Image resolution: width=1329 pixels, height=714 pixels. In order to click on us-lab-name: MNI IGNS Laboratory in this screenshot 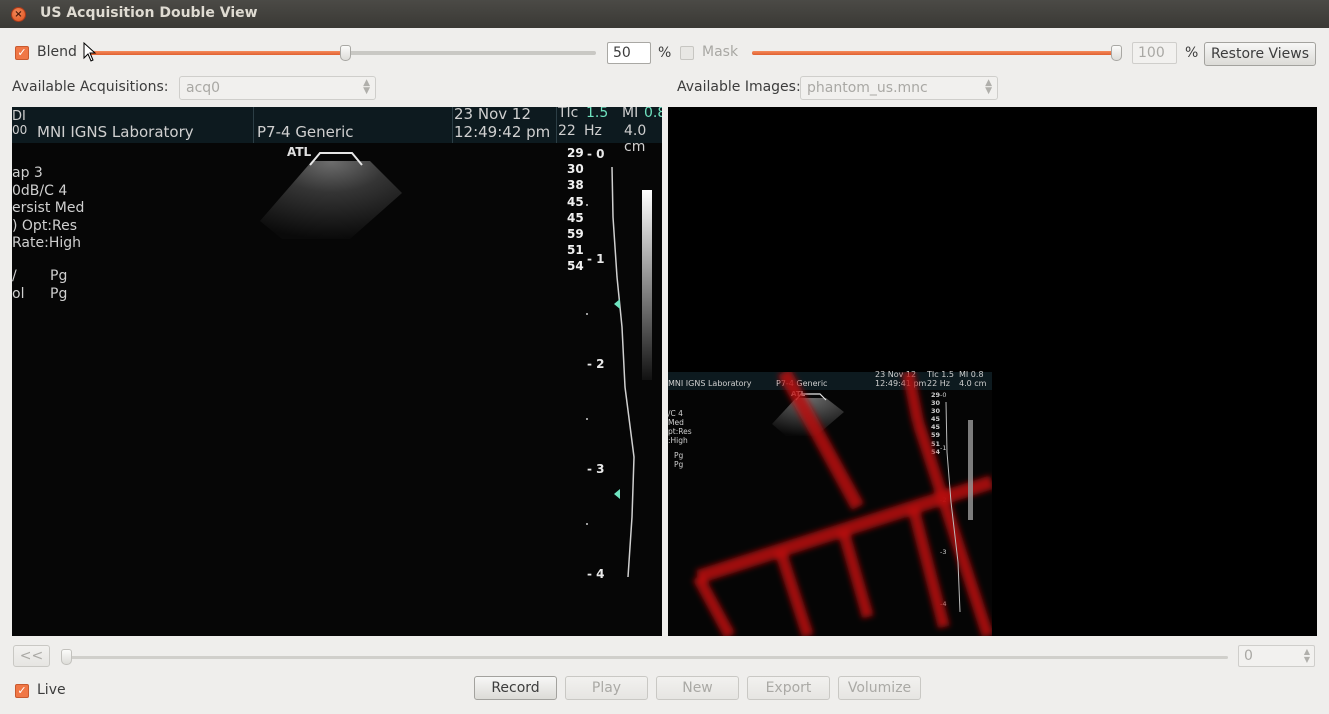, I will do `click(115, 132)`.